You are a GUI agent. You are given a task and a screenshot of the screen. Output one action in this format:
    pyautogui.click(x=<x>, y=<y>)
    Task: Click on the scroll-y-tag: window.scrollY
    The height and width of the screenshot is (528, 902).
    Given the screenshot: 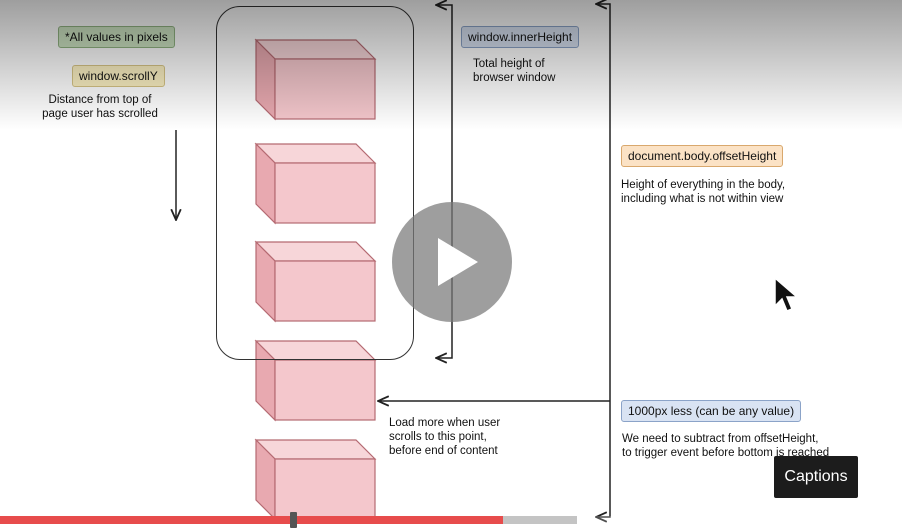 What is the action you would take?
    pyautogui.click(x=118, y=76)
    